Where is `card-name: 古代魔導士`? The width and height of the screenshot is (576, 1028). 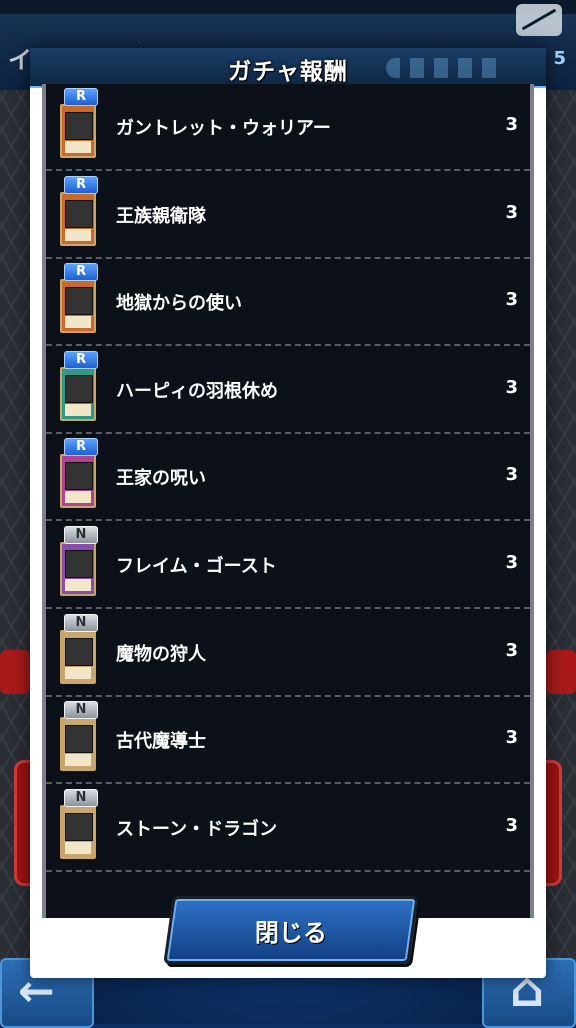
card-name: 古代魔導士 is located at coordinates (161, 742).